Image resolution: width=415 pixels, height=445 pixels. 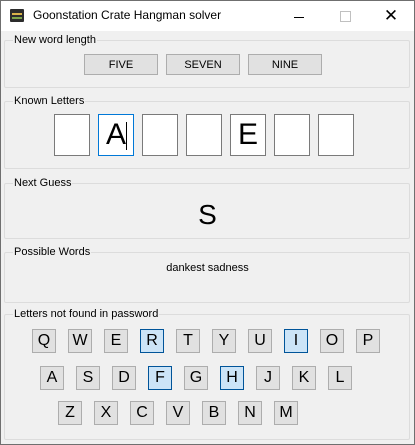 What do you see at coordinates (116, 341) in the screenshot?
I see `letter-key-e: E` at bounding box center [116, 341].